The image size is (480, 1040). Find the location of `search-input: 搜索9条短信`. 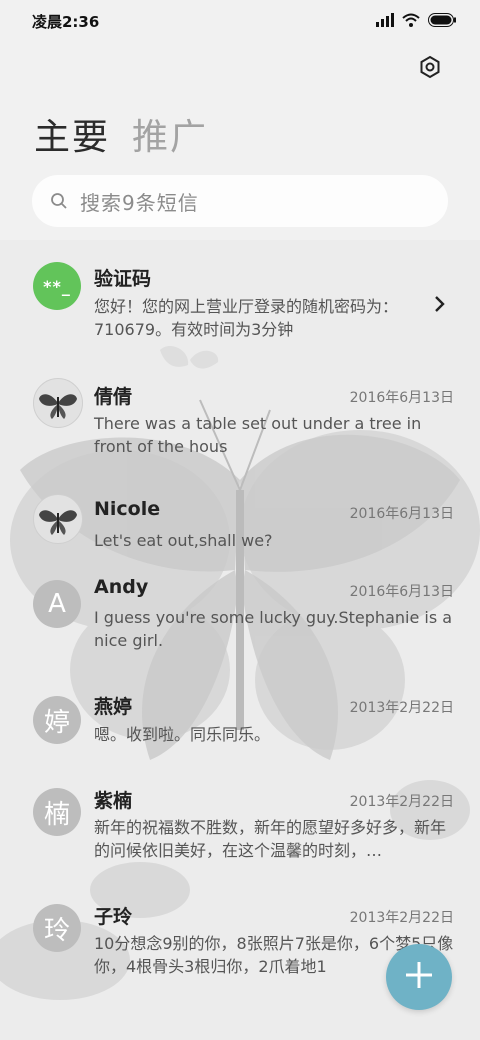

search-input: 搜索9条短信 is located at coordinates (139, 201).